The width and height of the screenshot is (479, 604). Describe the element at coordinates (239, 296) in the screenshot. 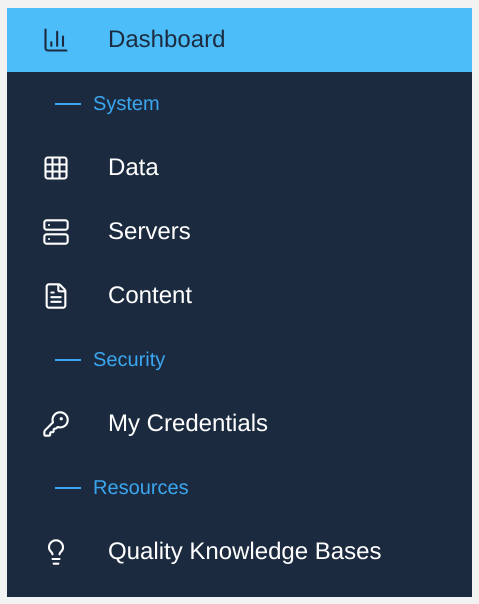

I see `sidebar-item: Content` at that location.